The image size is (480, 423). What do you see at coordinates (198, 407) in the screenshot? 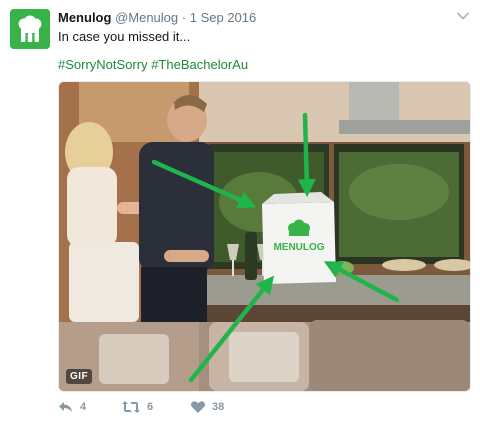
I see `heart-icon` at bounding box center [198, 407].